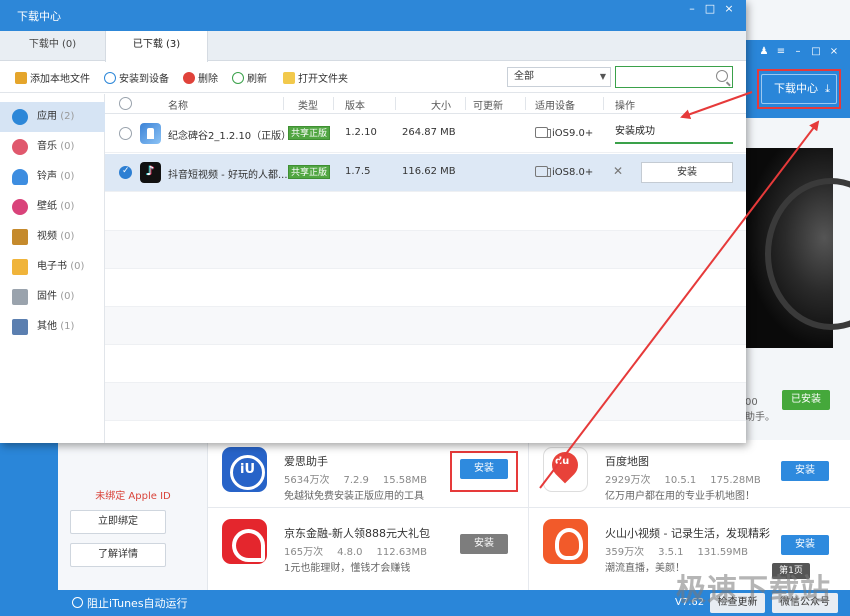  I want to click on aisi-app-icon, so click(244, 469).